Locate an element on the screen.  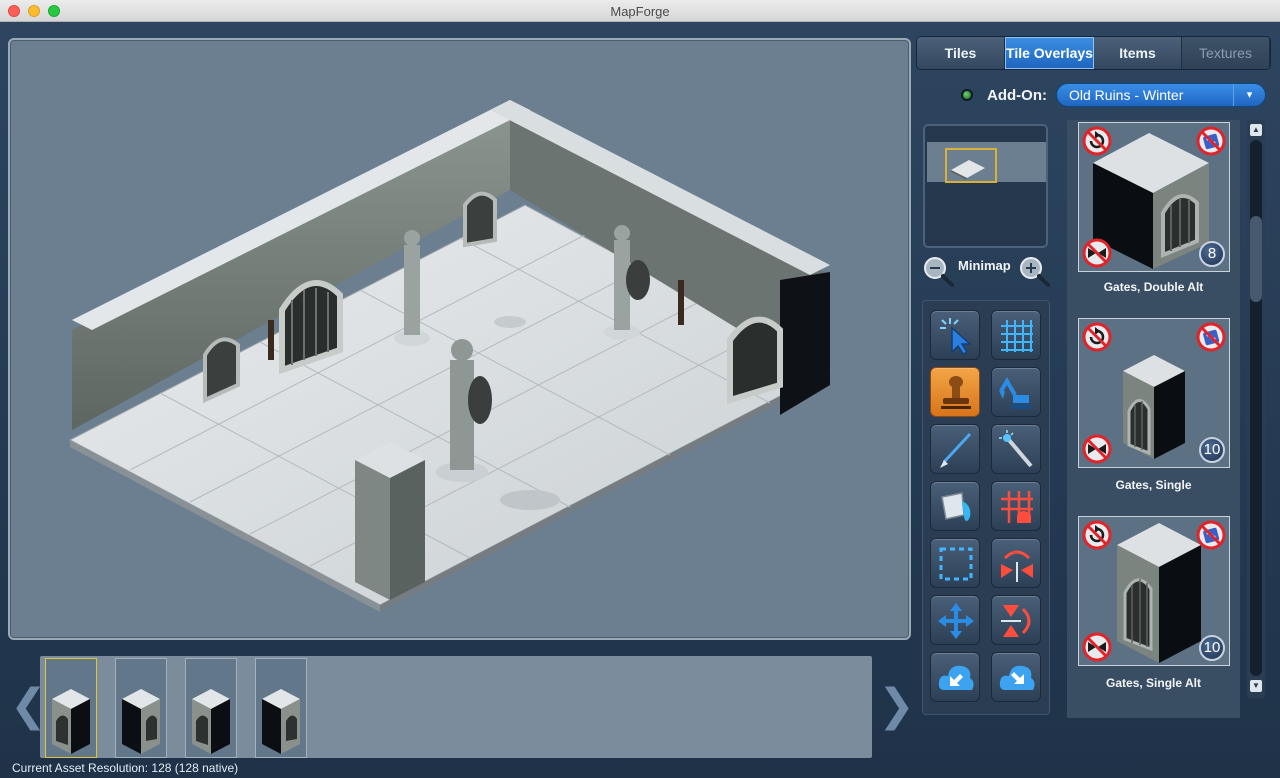
brush-icon is located at coordinates (956, 450).